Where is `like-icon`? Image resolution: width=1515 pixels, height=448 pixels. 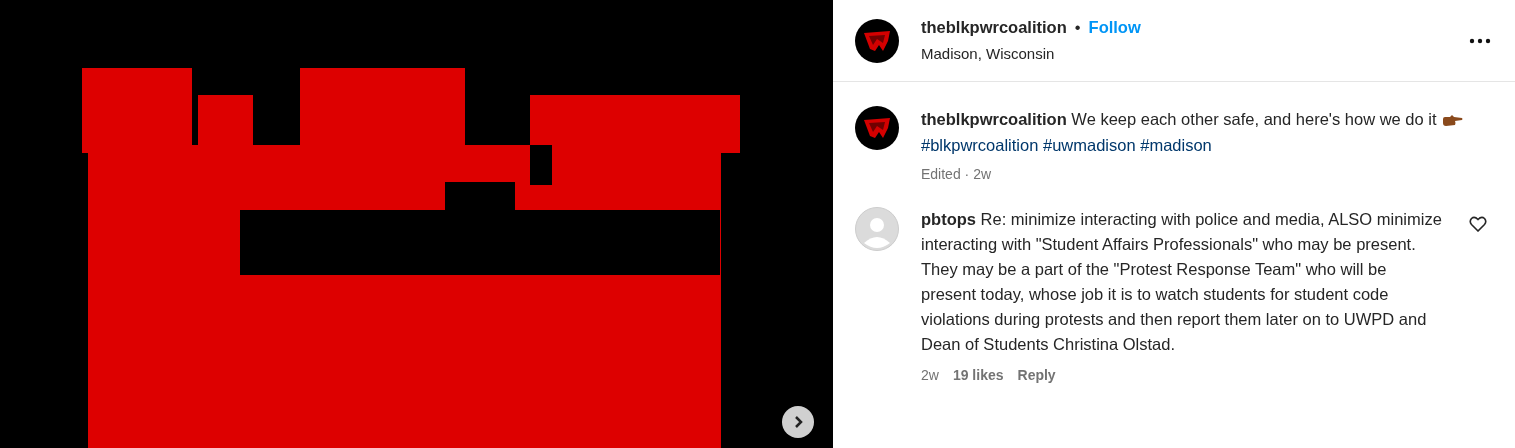 like-icon is located at coordinates (1478, 224).